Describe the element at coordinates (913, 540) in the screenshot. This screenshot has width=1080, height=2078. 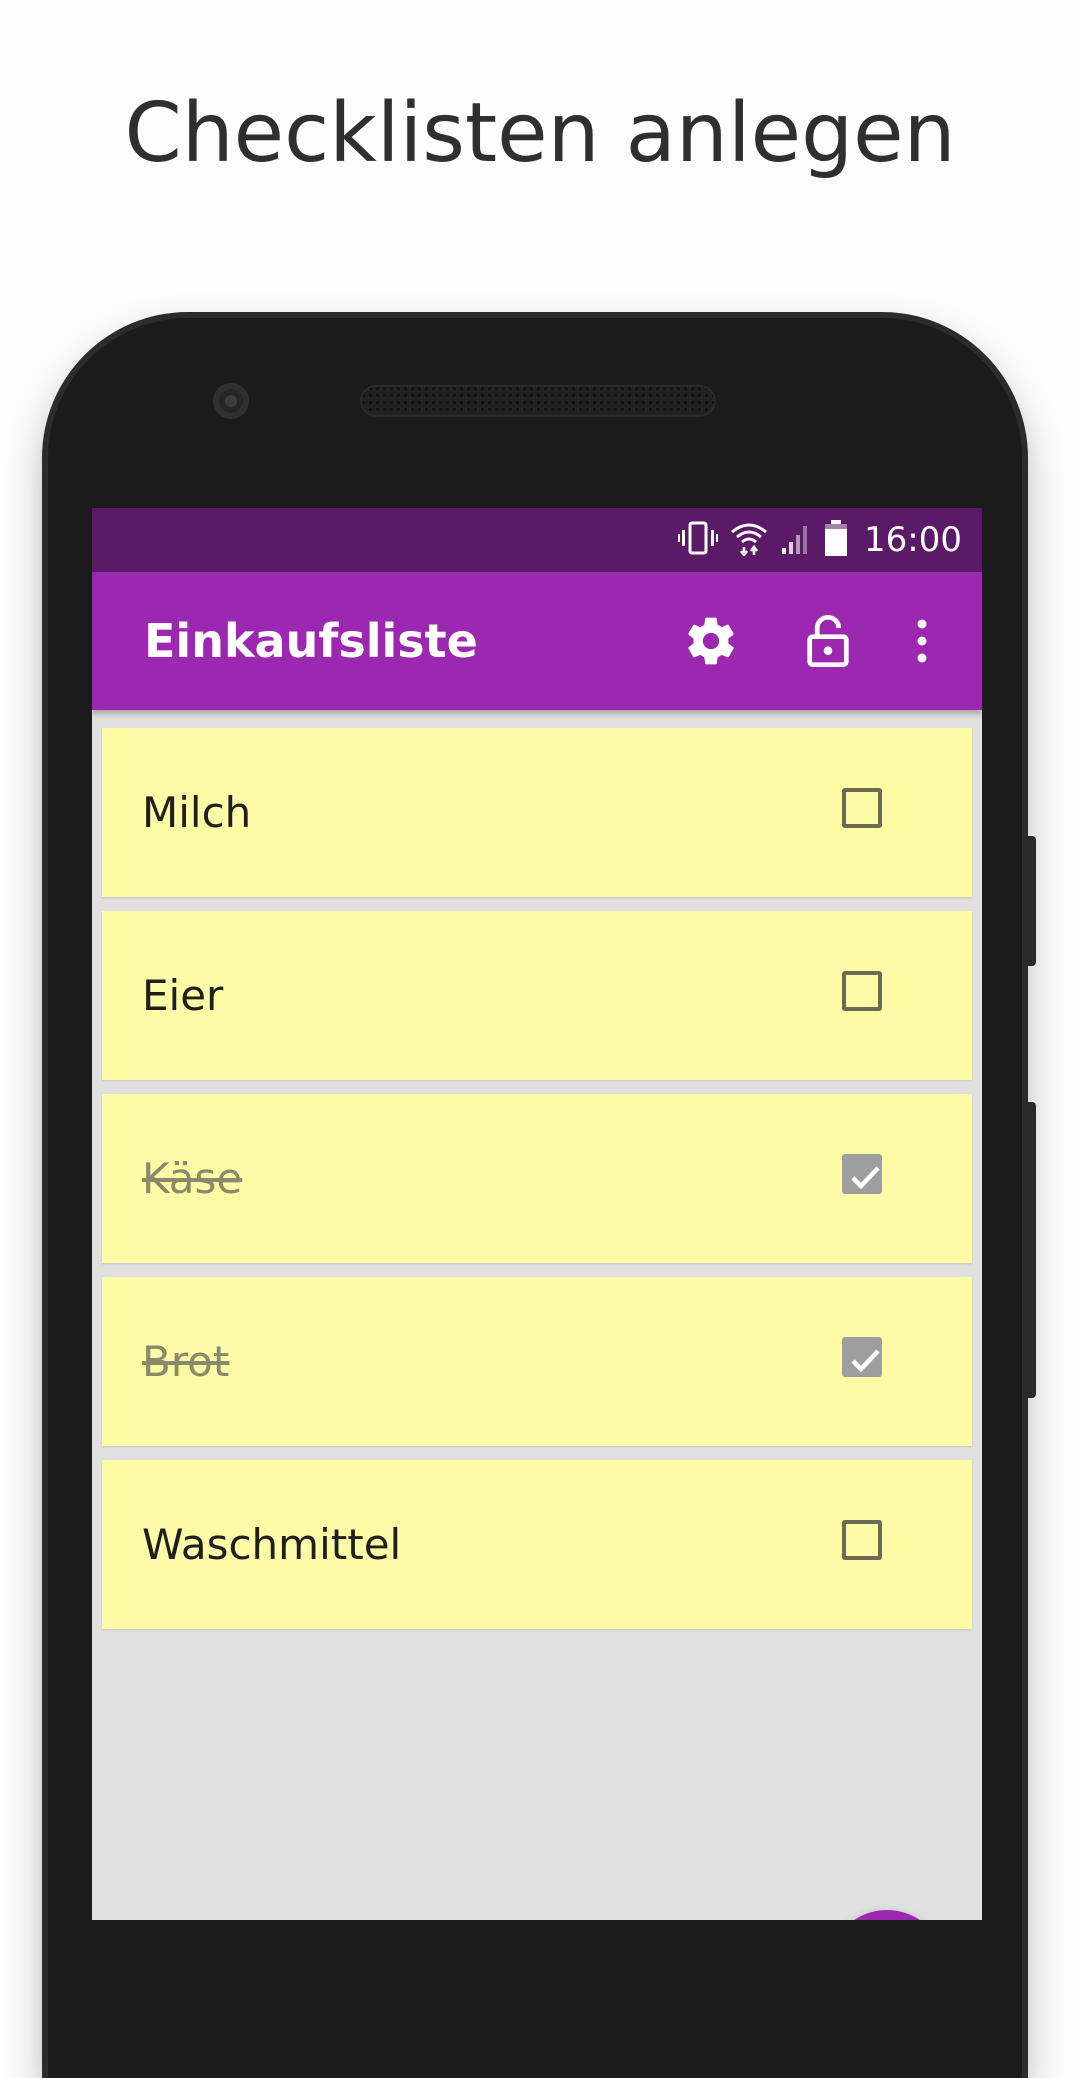
I see `status-time: 16:00` at that location.